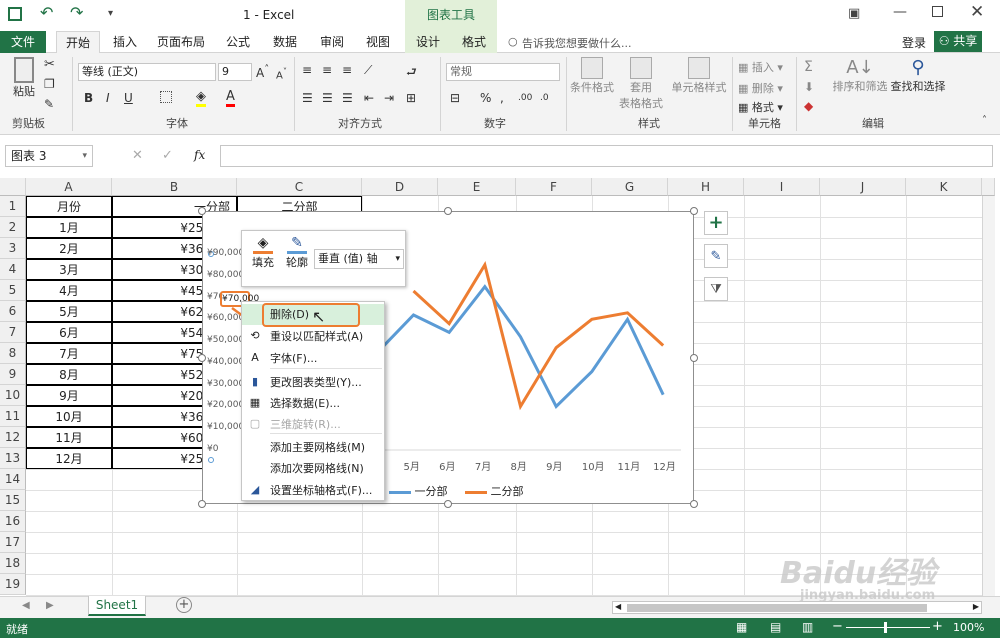 This screenshot has width=1000, height=638. I want to click on format-painter-icon: ✎, so click(49, 104).